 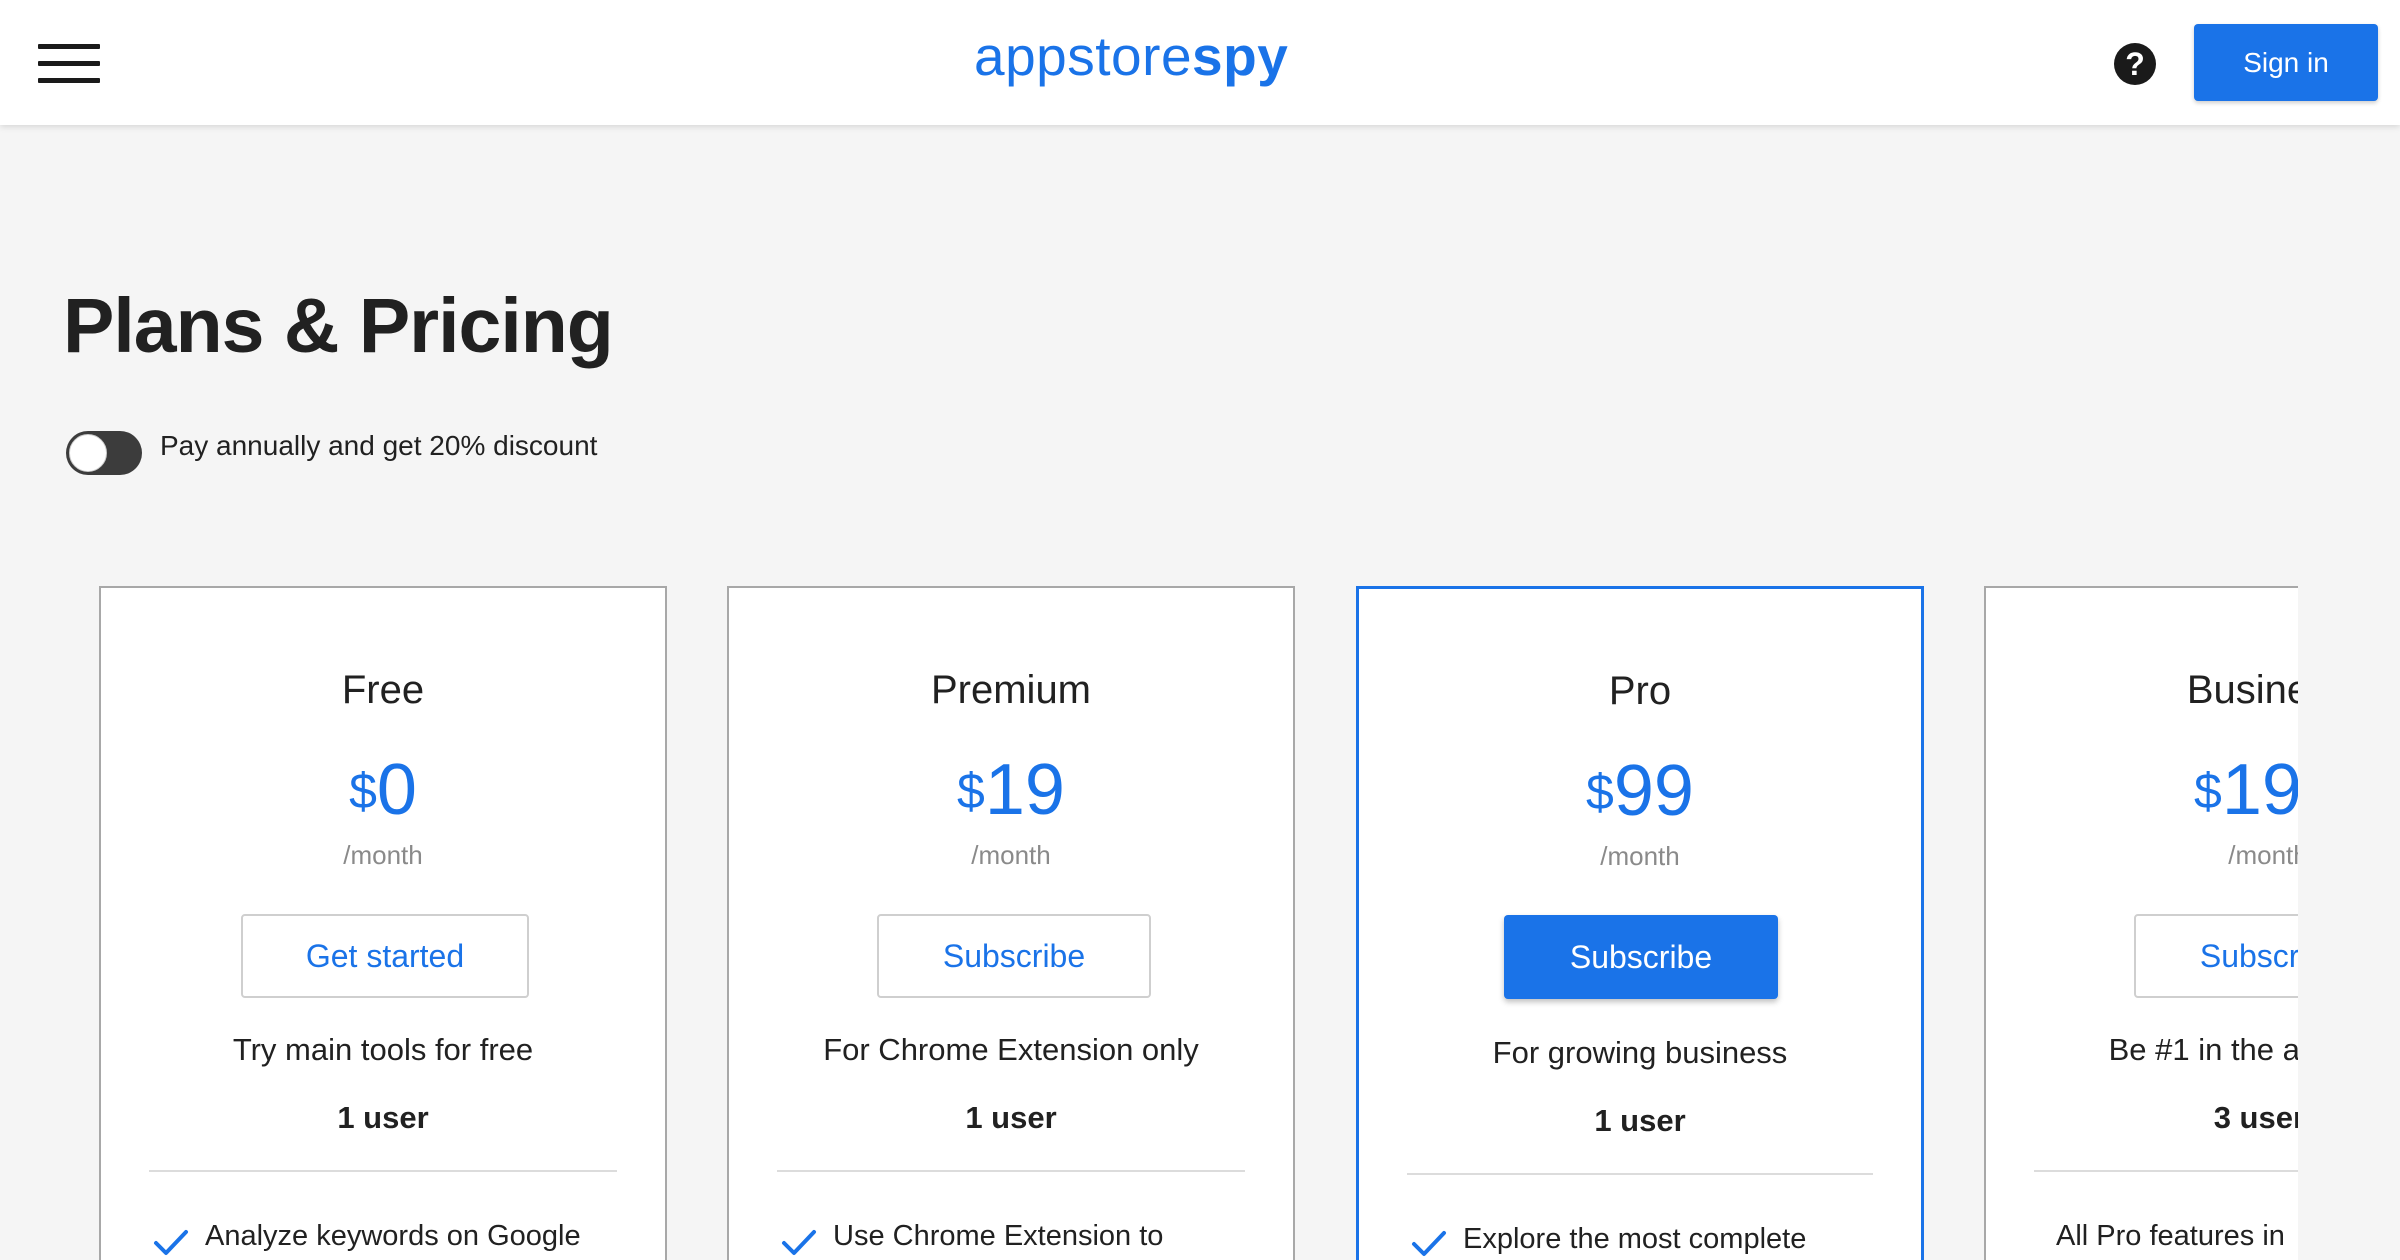 I want to click on price-amount: 0, so click(x=396, y=790).